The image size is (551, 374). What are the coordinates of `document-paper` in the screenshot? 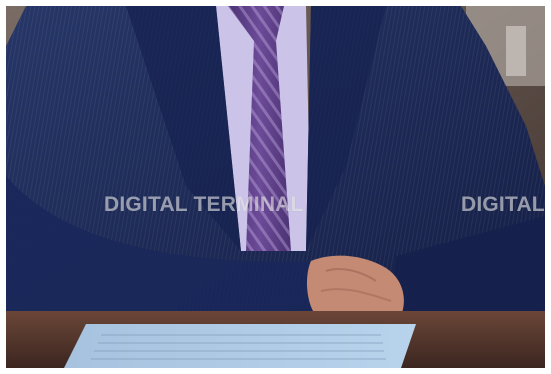 It's located at (240, 346).